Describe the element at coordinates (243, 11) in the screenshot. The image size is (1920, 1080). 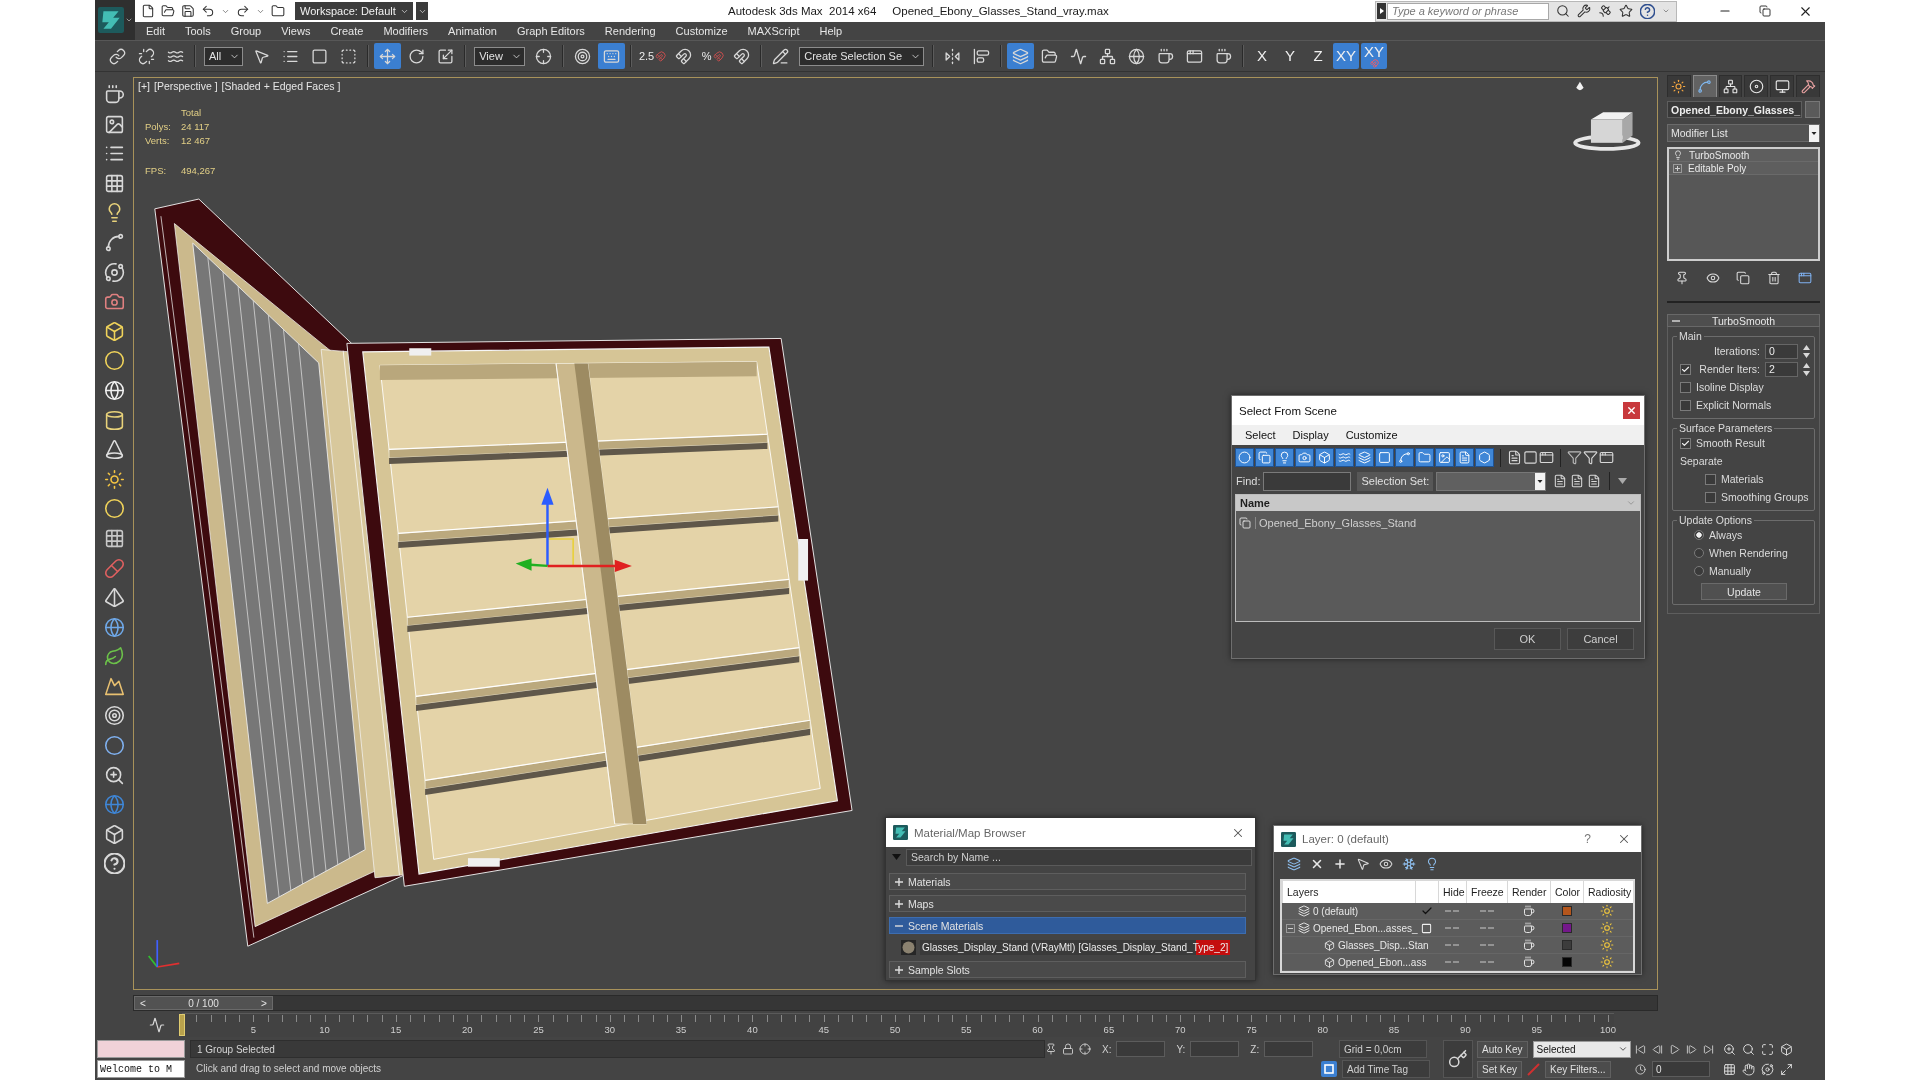
I see `redo-icon` at that location.